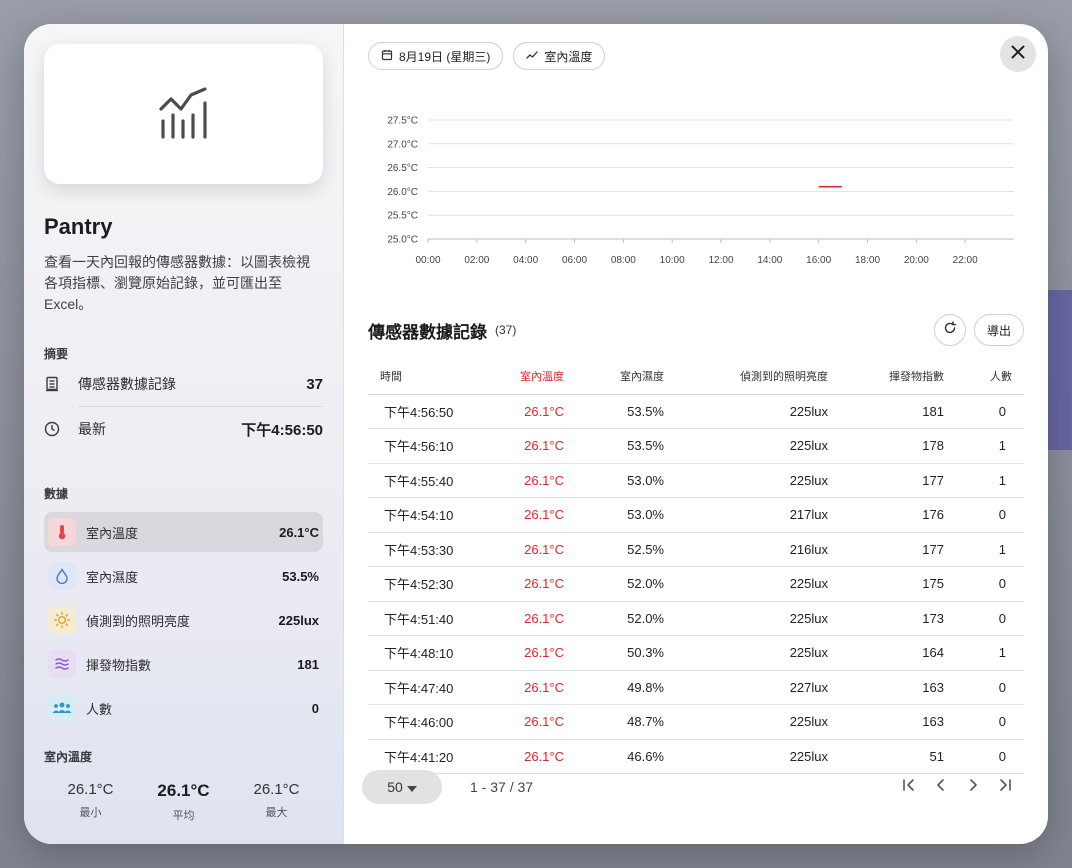 The height and width of the screenshot is (868, 1072). What do you see at coordinates (986, 376) in the screenshot?
I see `col-people: 人數` at bounding box center [986, 376].